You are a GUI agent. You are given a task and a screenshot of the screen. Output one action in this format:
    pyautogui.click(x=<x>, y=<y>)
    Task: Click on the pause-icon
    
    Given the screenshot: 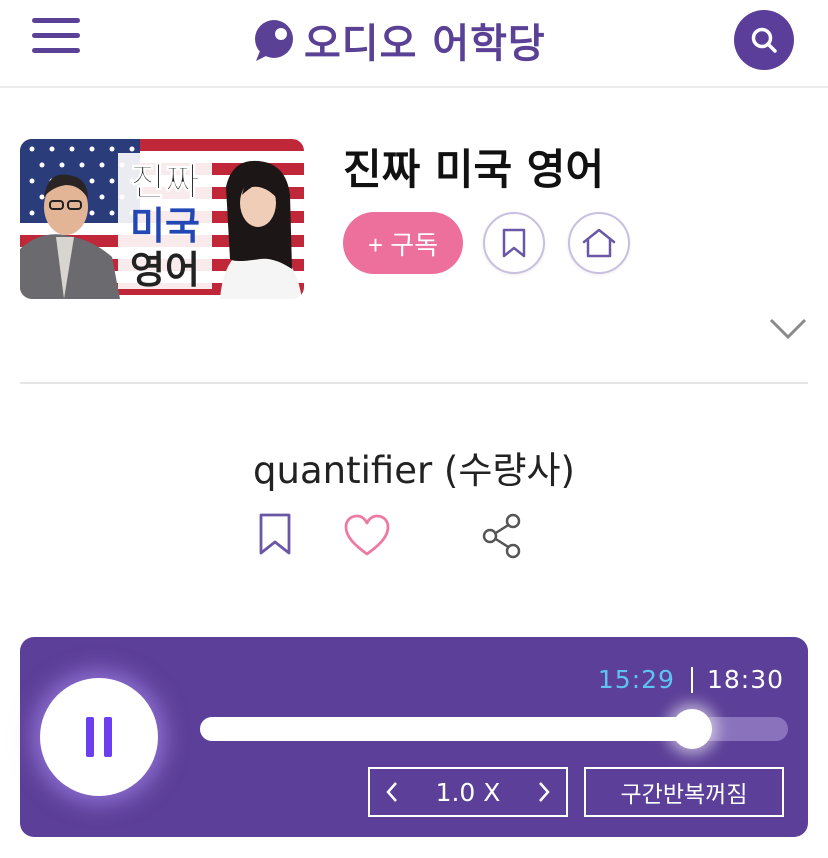 What is the action you would take?
    pyautogui.click(x=99, y=737)
    